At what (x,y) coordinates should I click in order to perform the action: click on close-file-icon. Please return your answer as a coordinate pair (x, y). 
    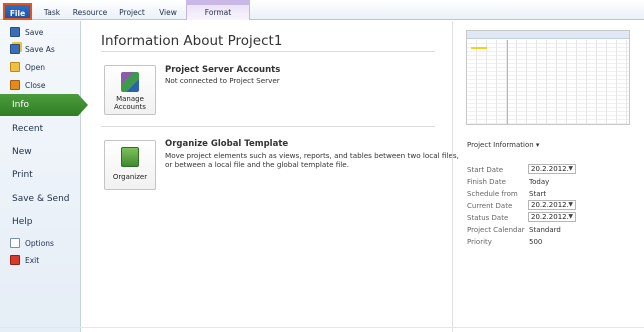
    Looking at the image, I should click on (15, 85).